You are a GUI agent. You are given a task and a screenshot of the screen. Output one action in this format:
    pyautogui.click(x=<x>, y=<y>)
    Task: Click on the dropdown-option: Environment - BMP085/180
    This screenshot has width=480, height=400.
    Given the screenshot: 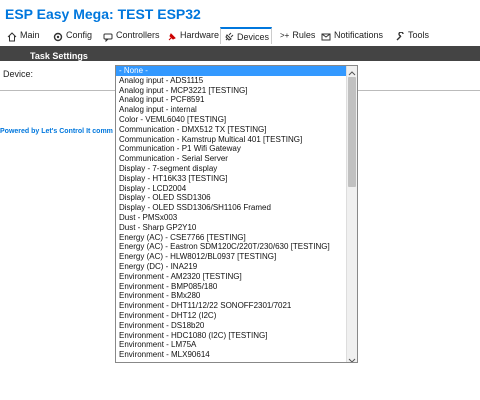 What is the action you would take?
    pyautogui.click(x=231, y=287)
    